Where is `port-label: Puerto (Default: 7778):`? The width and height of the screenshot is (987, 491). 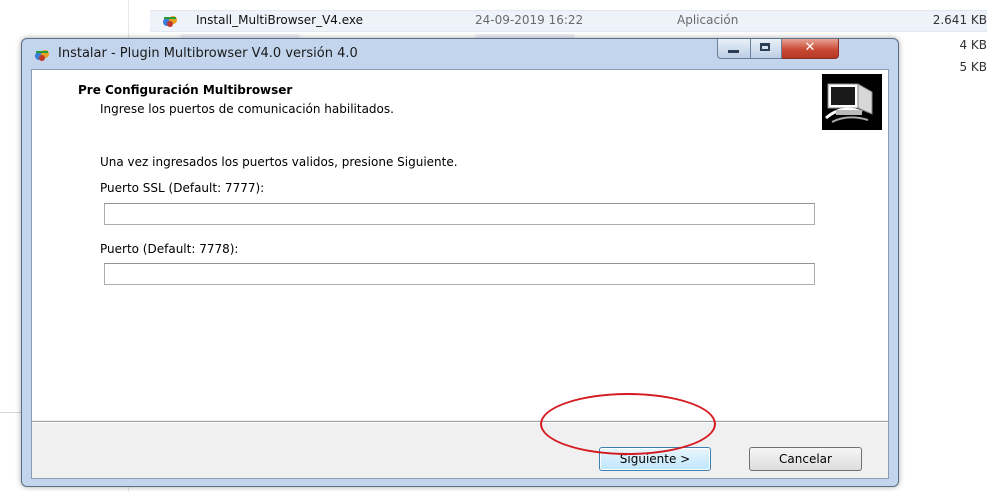
port-label: Puerto (Default: 7778): is located at coordinates (169, 249).